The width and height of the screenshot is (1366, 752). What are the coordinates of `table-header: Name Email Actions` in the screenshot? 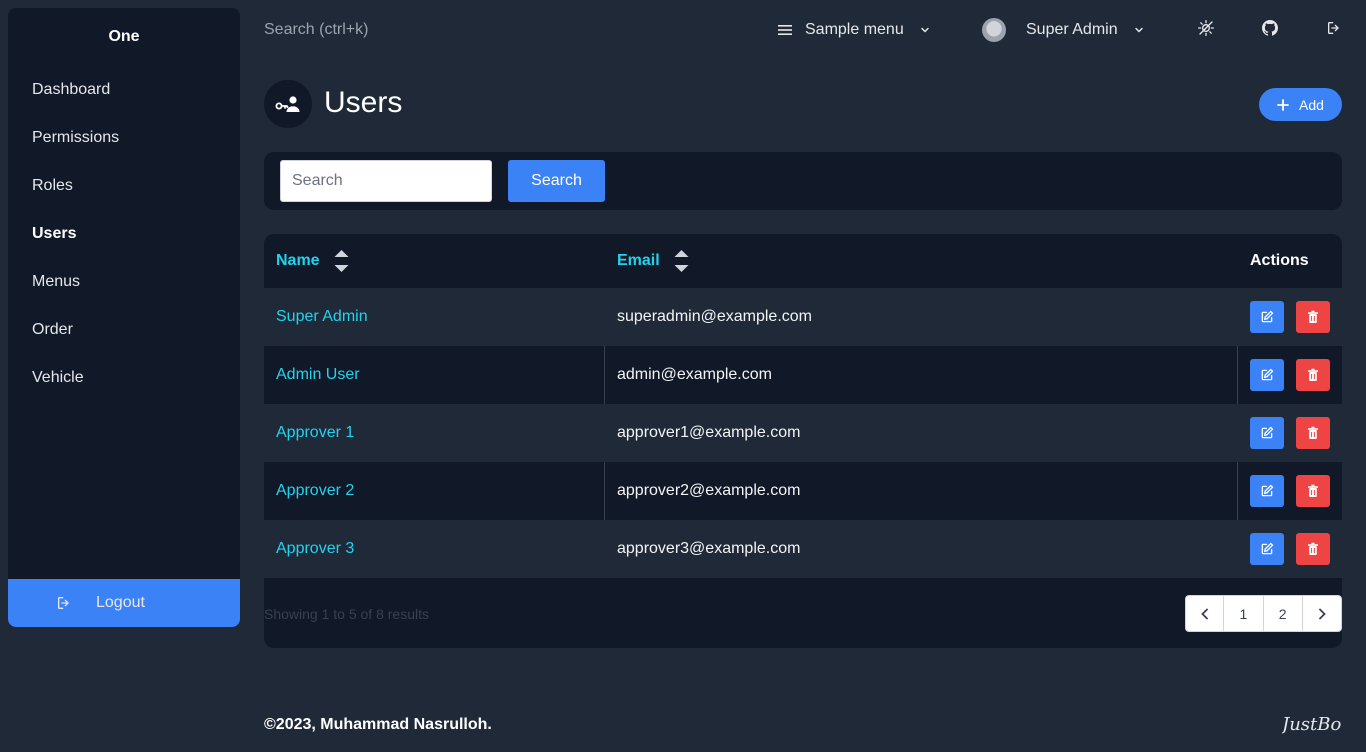 It's located at (803, 261).